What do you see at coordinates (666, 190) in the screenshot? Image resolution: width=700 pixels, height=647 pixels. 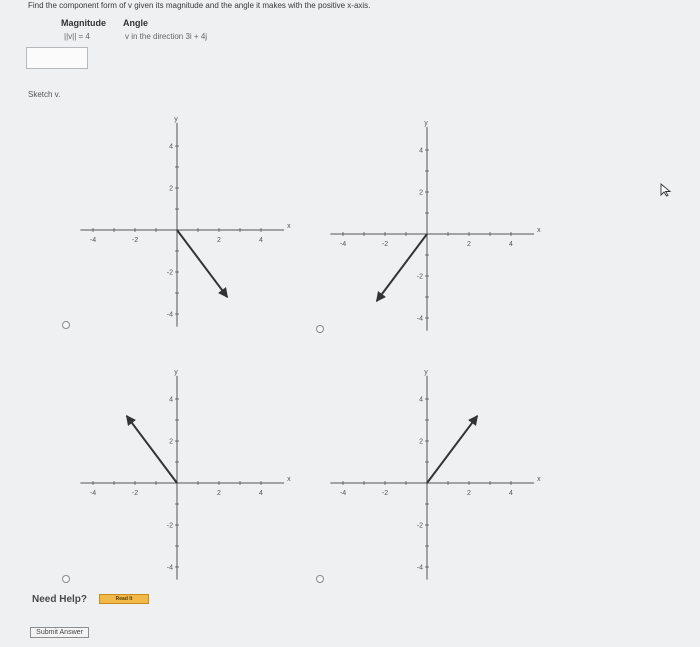 I see `mouse-pointer-icon` at bounding box center [666, 190].